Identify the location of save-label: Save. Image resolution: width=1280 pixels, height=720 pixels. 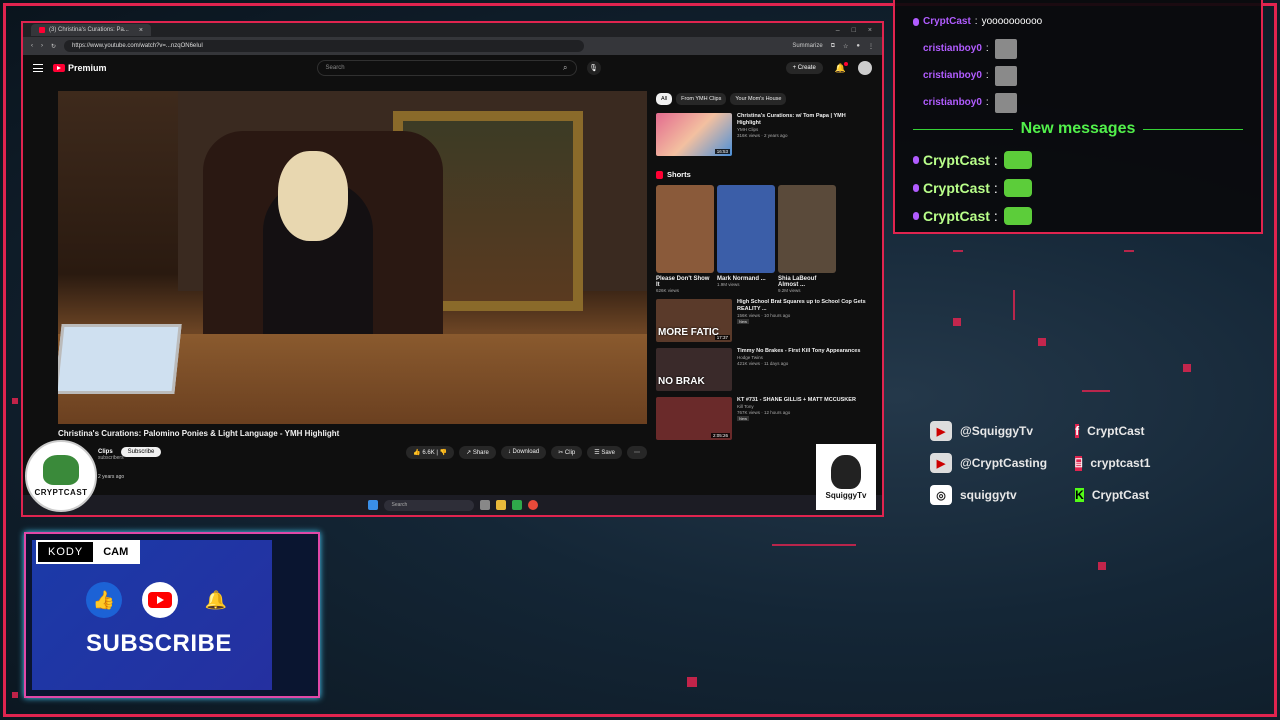
(608, 452).